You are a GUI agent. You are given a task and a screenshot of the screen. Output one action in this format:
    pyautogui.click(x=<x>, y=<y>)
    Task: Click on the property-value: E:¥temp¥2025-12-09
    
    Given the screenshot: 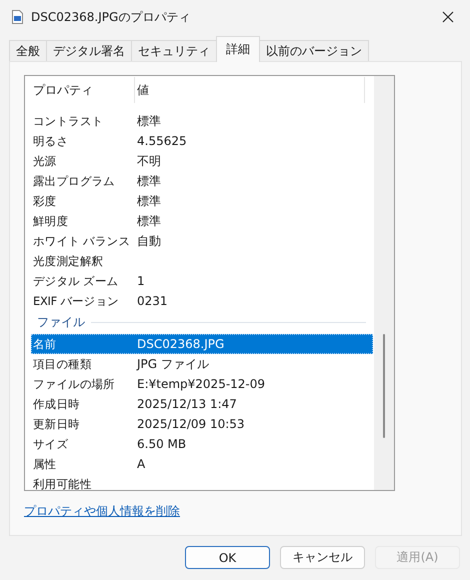 What is the action you would take?
    pyautogui.click(x=201, y=384)
    